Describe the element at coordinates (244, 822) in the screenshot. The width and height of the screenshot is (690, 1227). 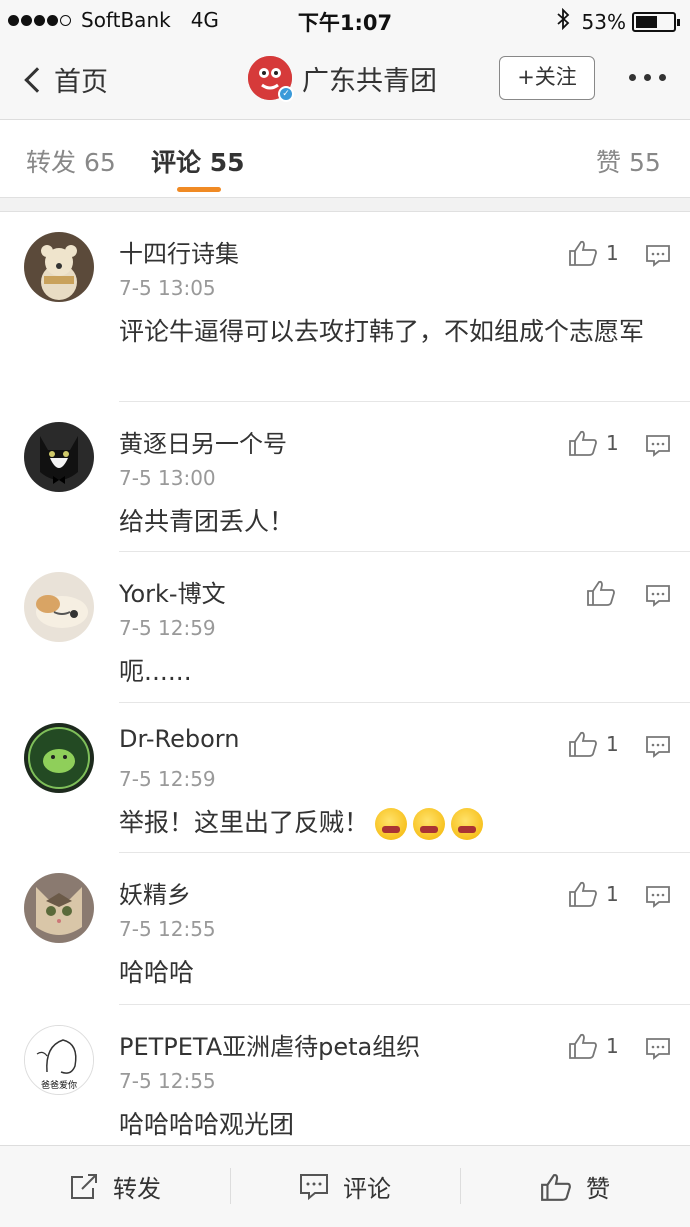
I see `comment-text: 举报！这里出了反贼！` at that location.